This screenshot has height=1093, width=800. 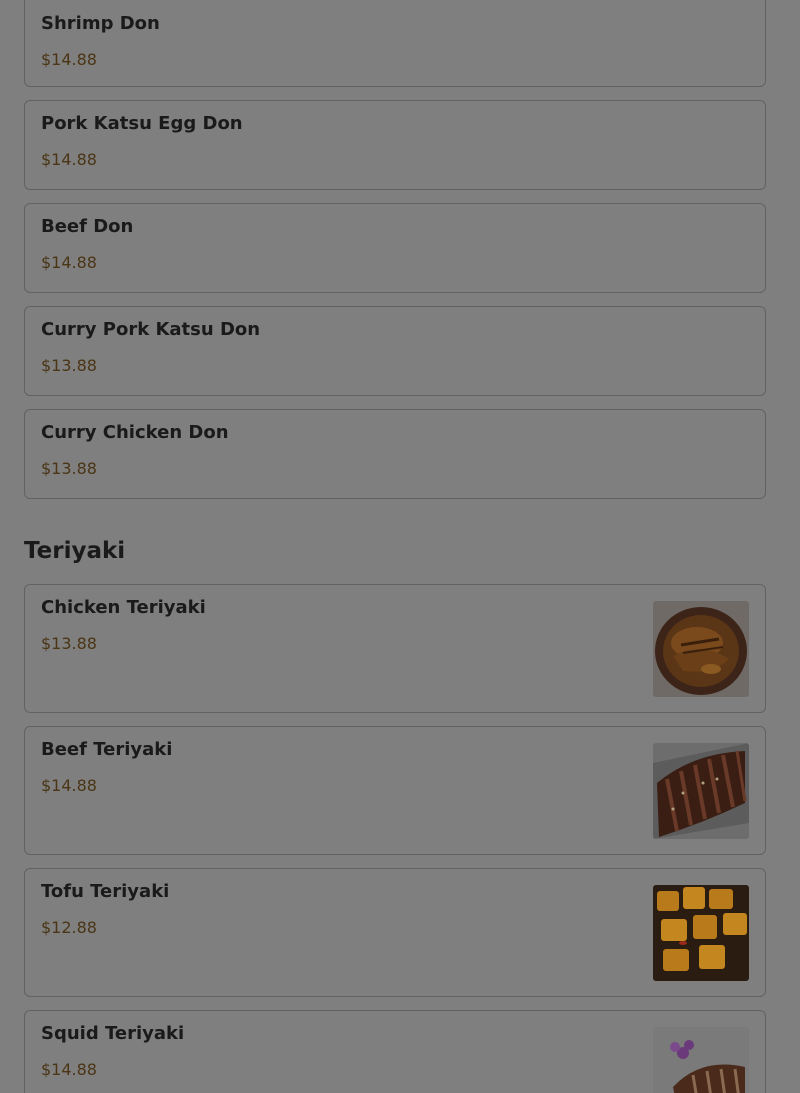 I want to click on menu-item-card: Curry Pork Katsu Don $13.88, so click(x=395, y=351).